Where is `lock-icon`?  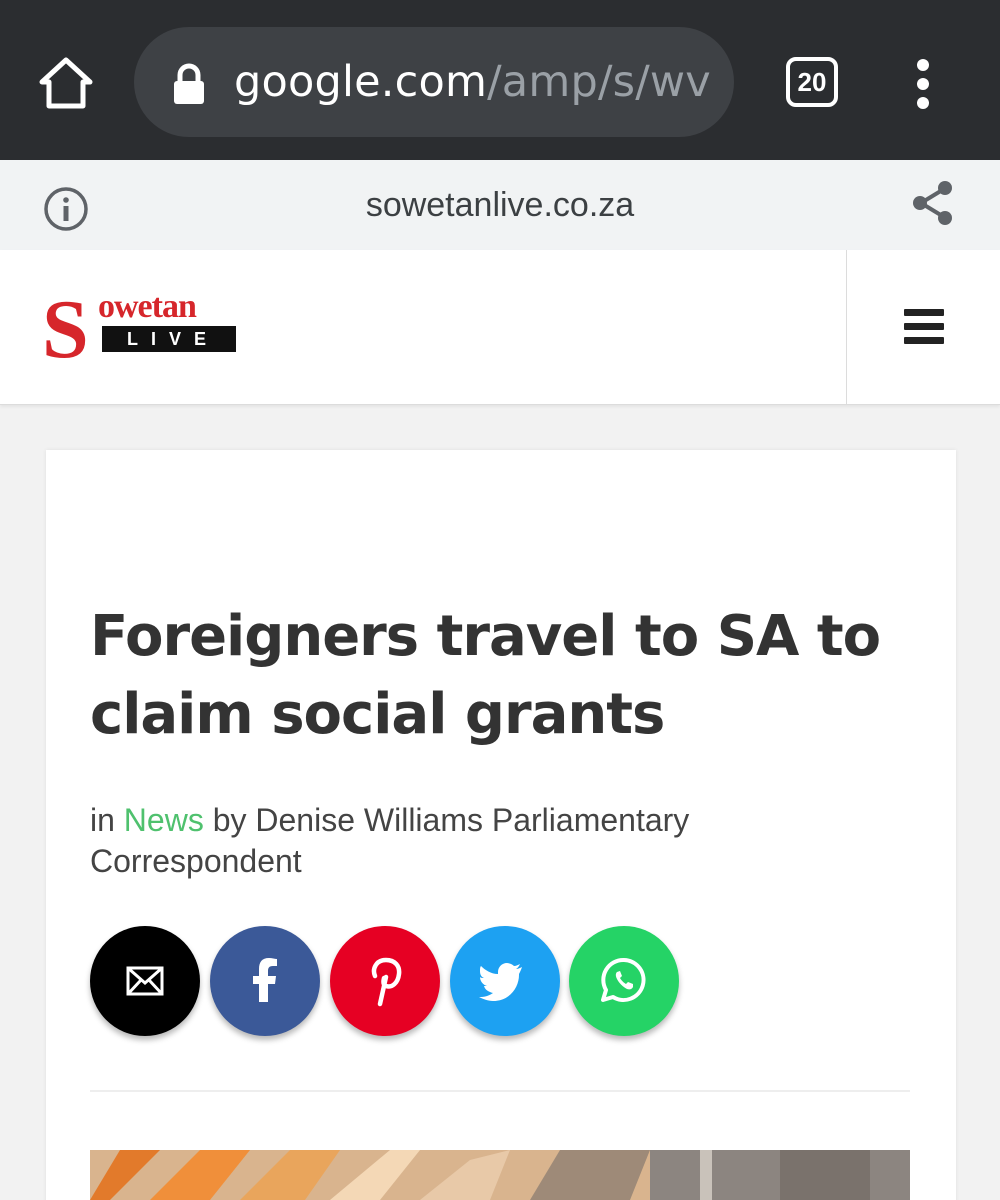 lock-icon is located at coordinates (189, 84).